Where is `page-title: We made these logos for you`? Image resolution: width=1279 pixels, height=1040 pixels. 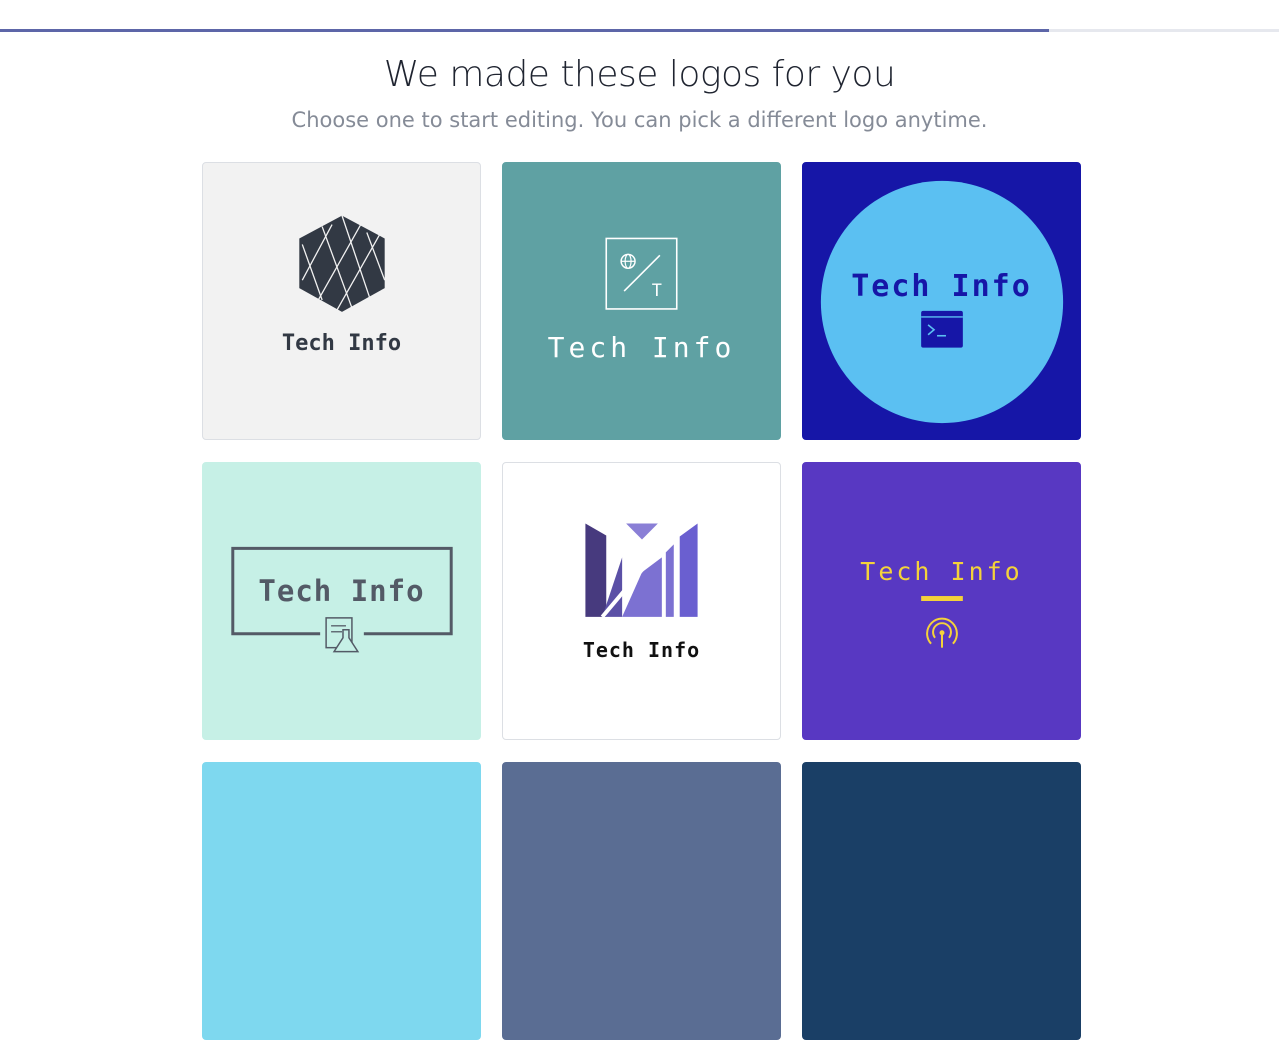
page-title: We made these logos for you is located at coordinates (639, 74).